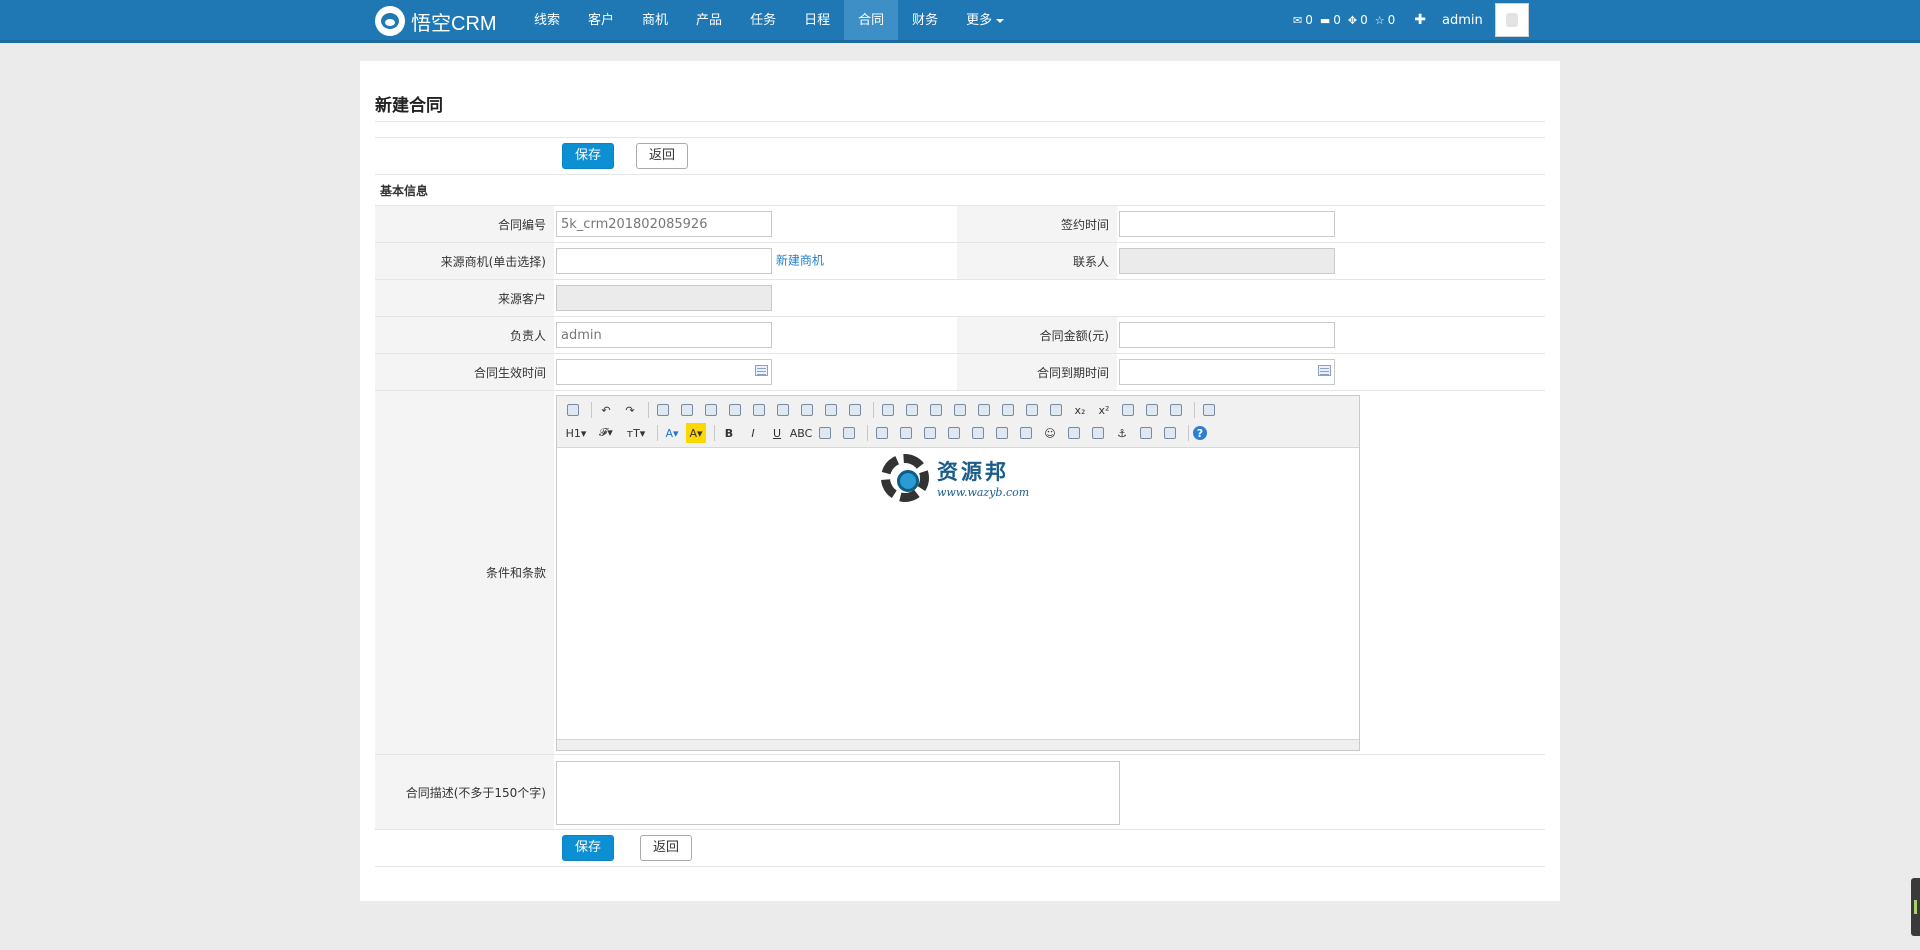  What do you see at coordinates (763, 20) in the screenshot?
I see `nav-tasks: 任务` at bounding box center [763, 20].